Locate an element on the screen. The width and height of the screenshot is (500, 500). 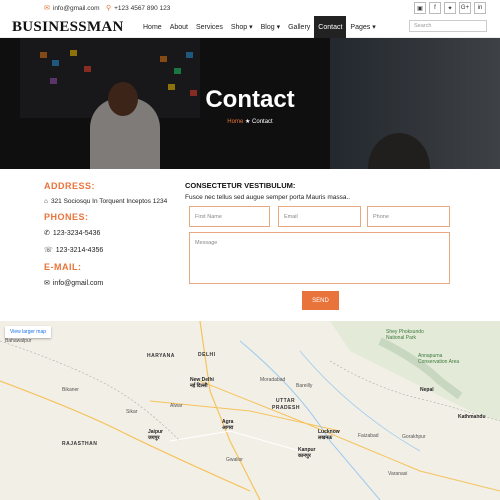
nav-item-services: Services is located at coordinates (209, 27).